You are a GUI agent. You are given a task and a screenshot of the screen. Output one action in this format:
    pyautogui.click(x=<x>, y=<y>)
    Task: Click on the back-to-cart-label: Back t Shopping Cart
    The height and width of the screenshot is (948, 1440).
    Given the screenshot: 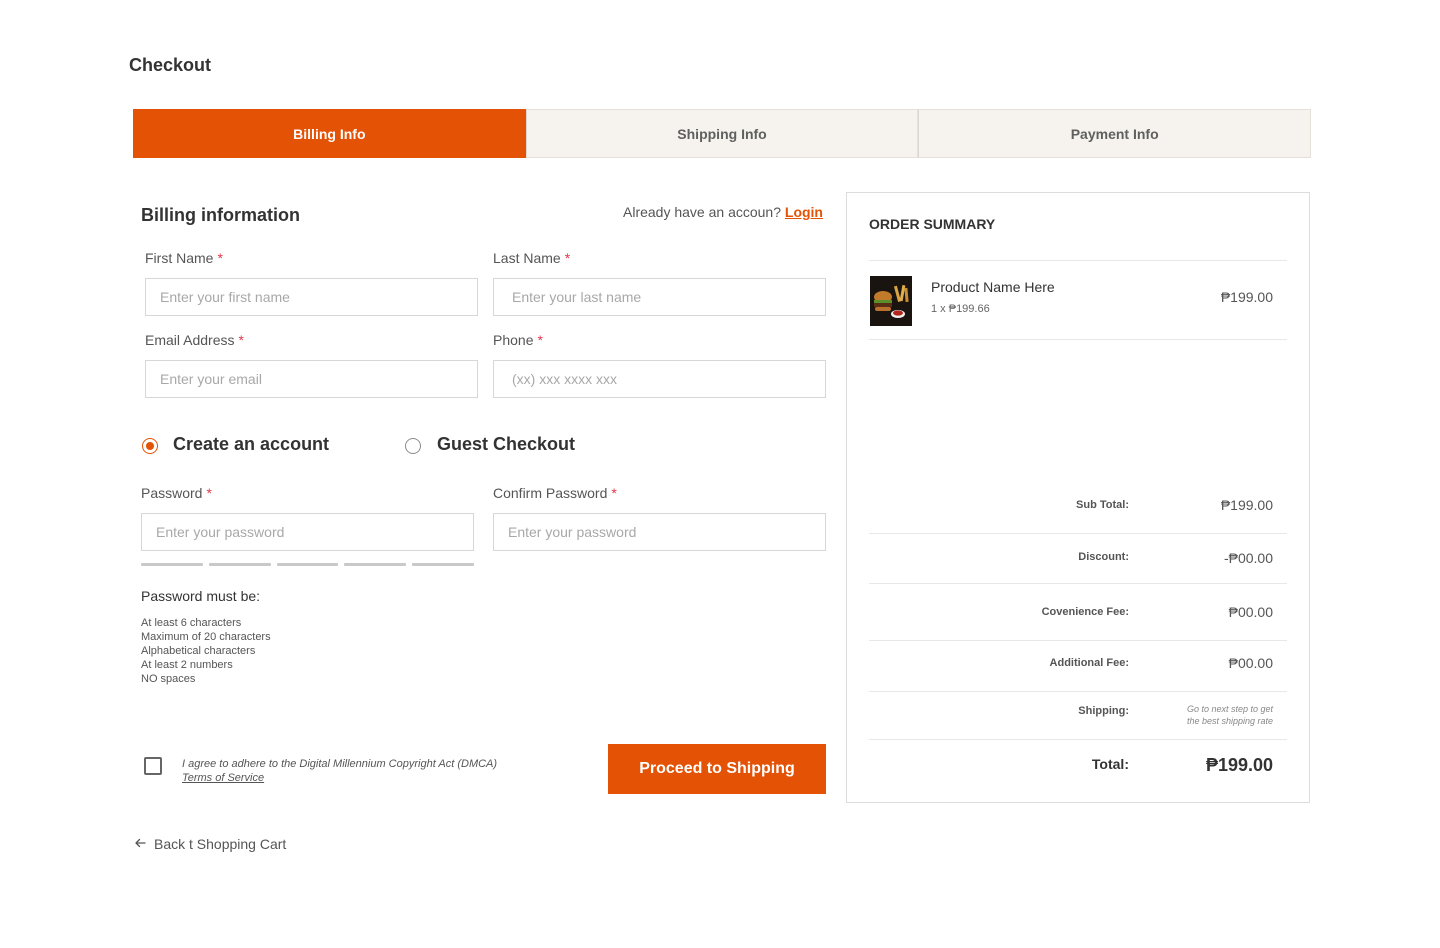 What is the action you would take?
    pyautogui.click(x=220, y=844)
    